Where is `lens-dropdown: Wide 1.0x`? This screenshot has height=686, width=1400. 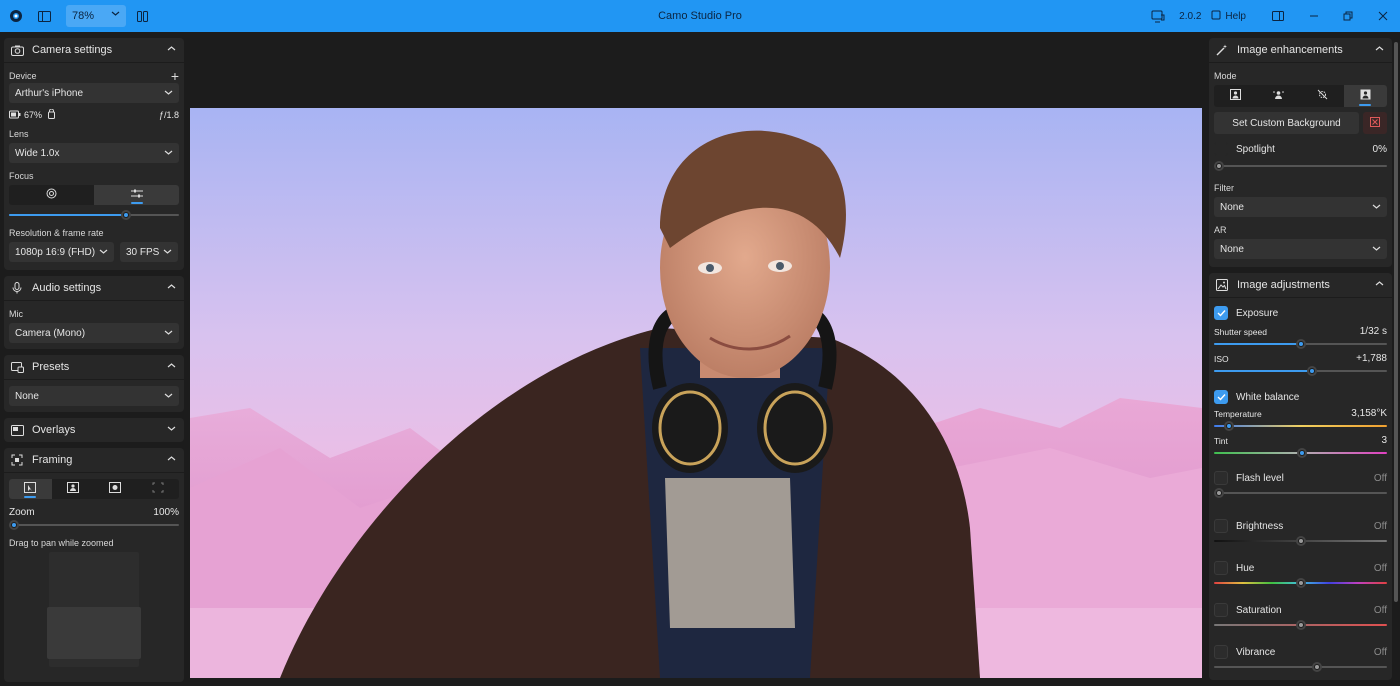 lens-dropdown: Wide 1.0x is located at coordinates (94, 153).